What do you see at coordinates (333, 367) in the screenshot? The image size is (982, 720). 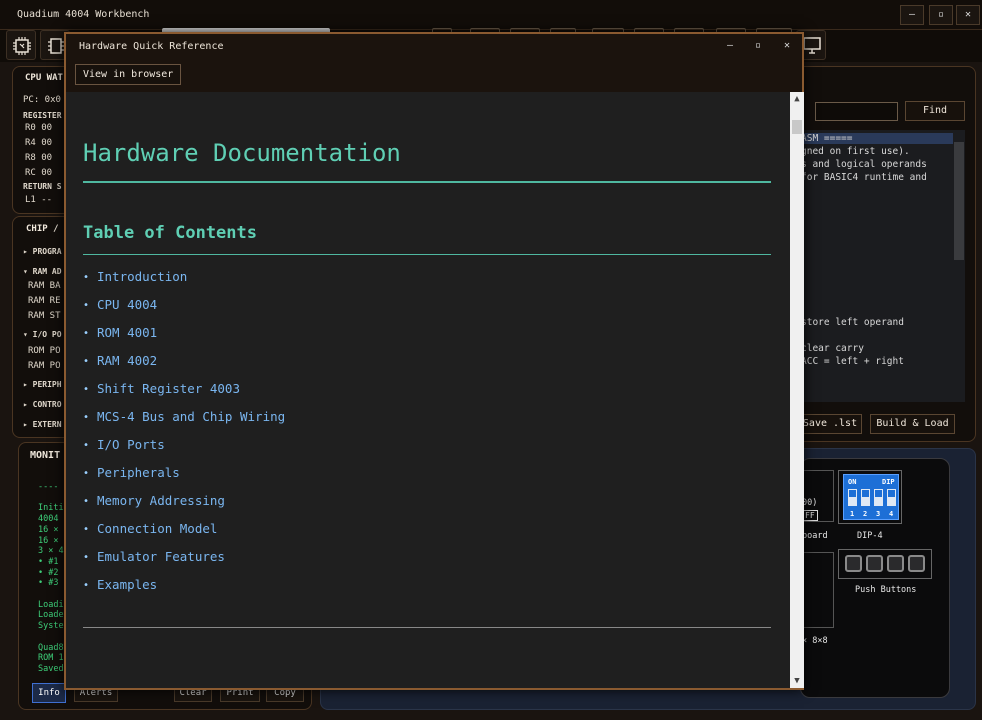 I see `toc-item: • RAM 4002` at bounding box center [333, 367].